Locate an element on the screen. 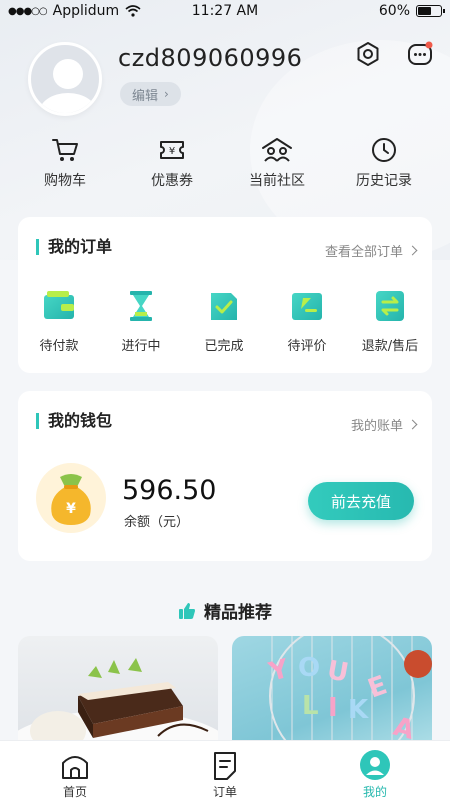  order-label: 待评价 is located at coordinates (307, 346).